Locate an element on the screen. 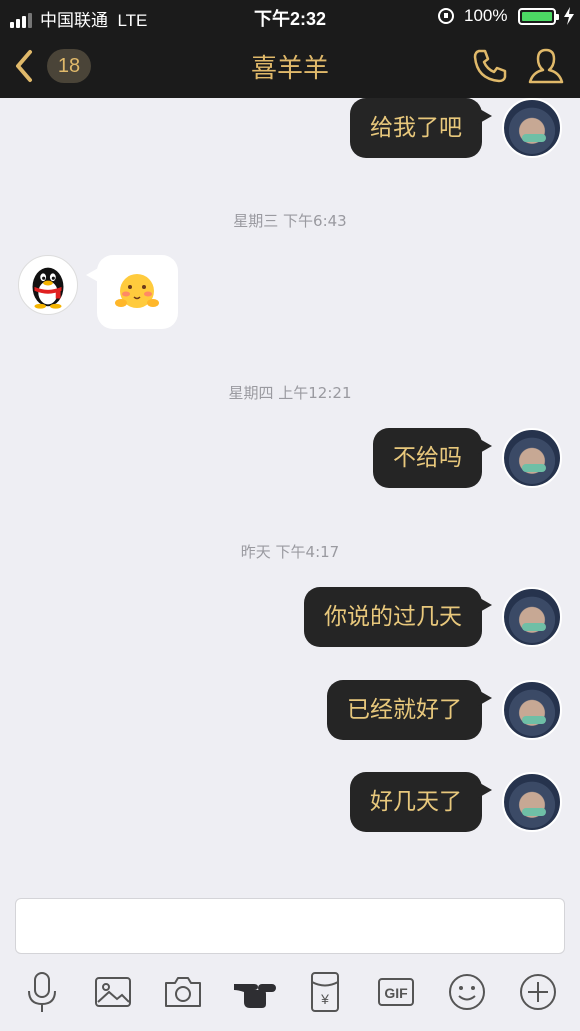  image-icon is located at coordinates (113, 992).